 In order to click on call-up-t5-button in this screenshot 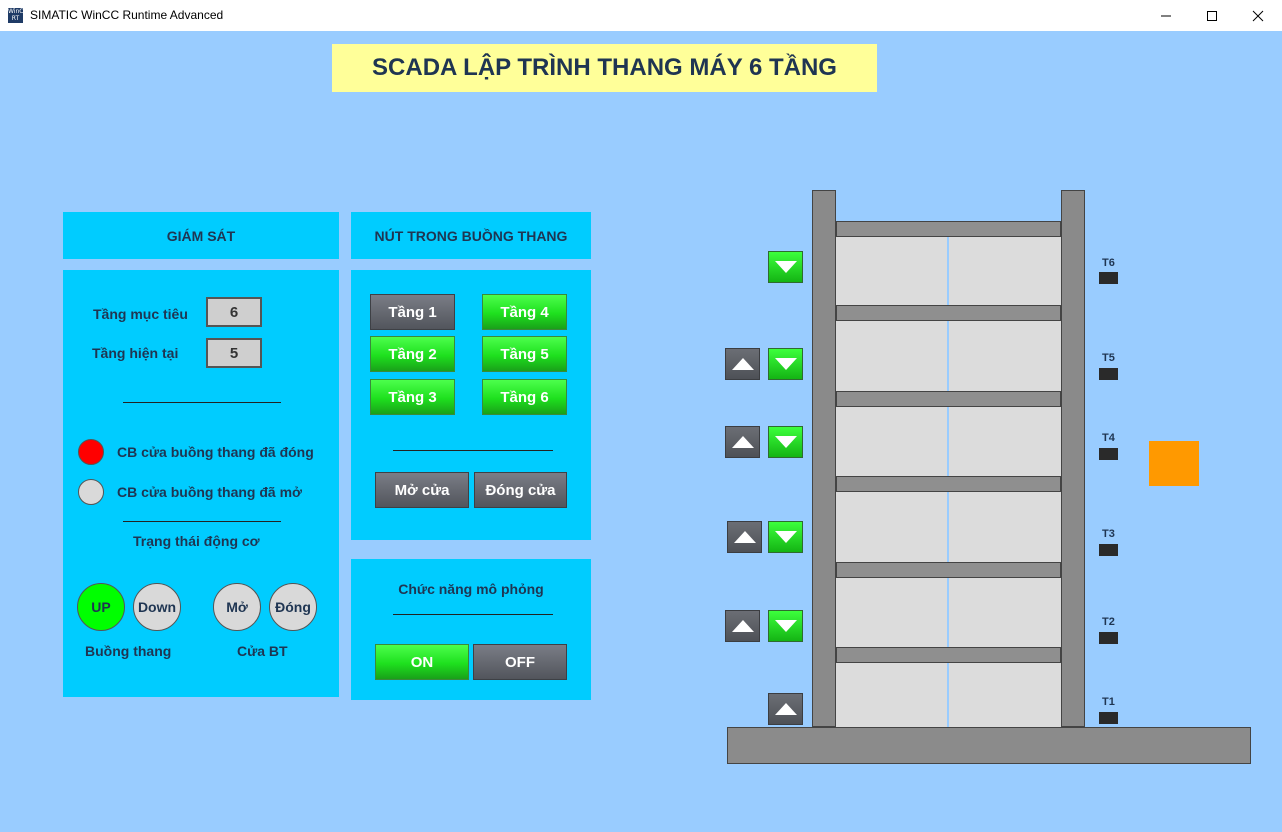, I will do `click(742, 364)`.